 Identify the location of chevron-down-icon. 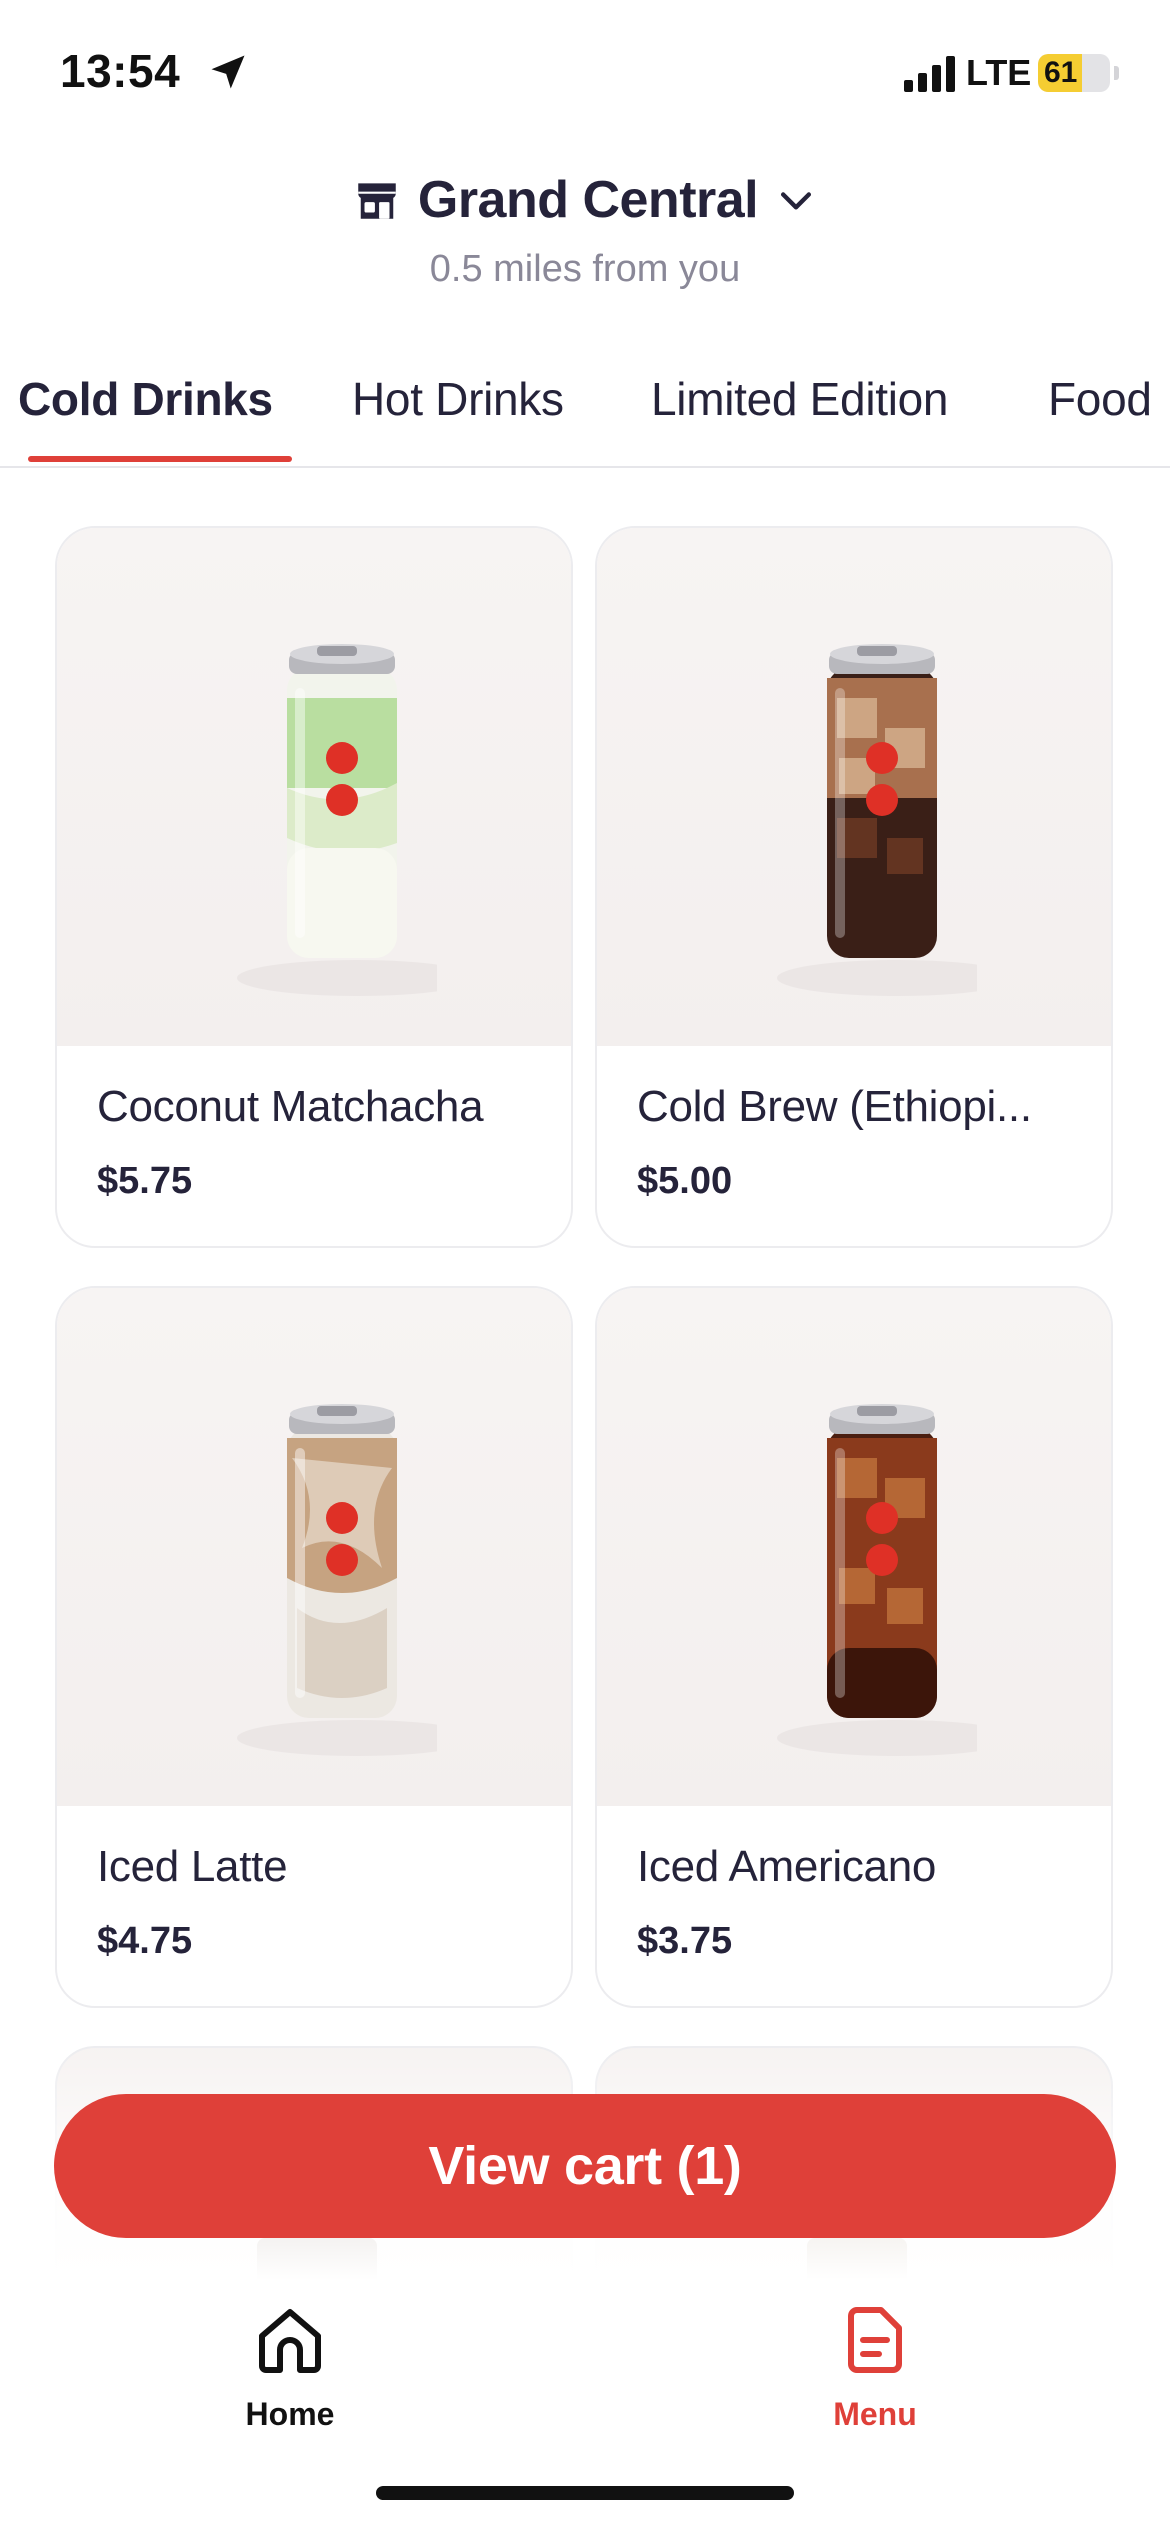
(796, 200).